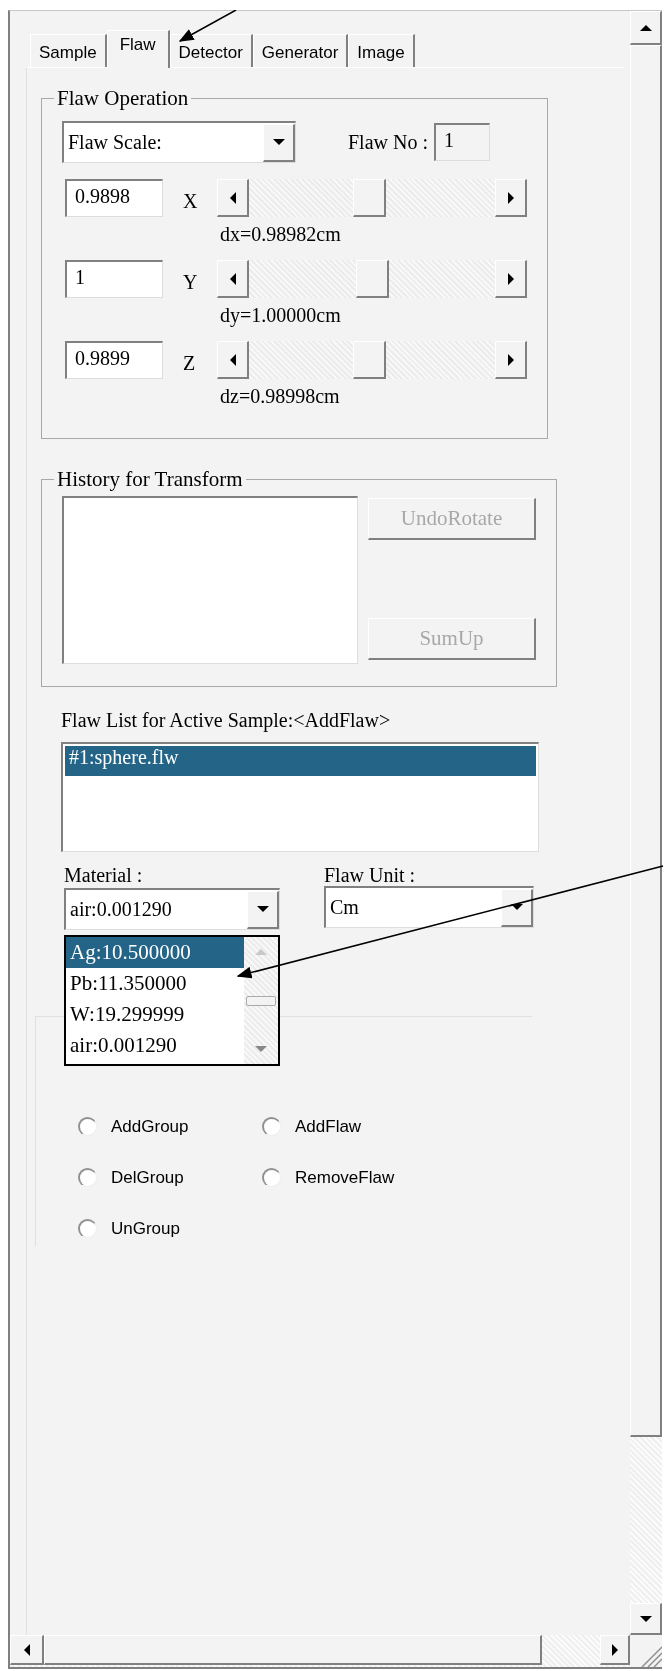 This screenshot has width=664, height=1671. What do you see at coordinates (226, 720) in the screenshot?
I see `list-label: Flaw List for Active Sample:<AddFlaw>` at bounding box center [226, 720].